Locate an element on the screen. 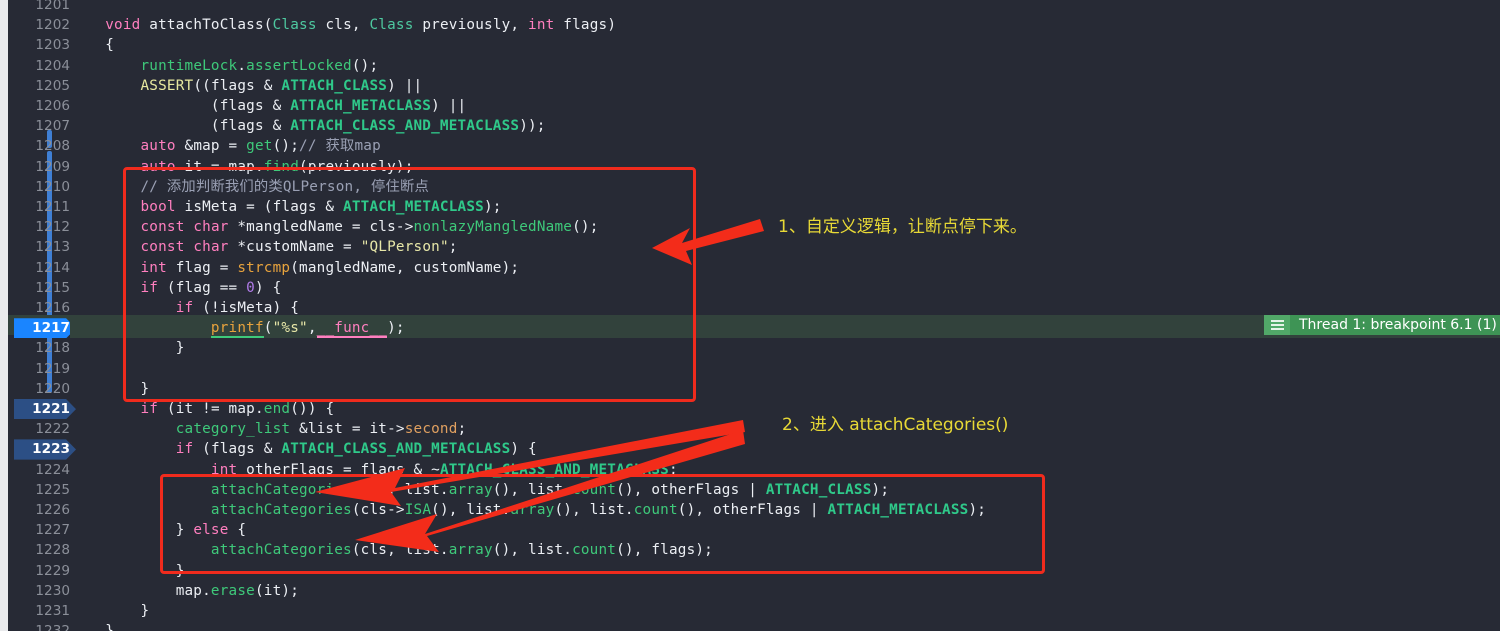 The image size is (1500, 631). code-token: attachCategories is located at coordinates (281, 489).